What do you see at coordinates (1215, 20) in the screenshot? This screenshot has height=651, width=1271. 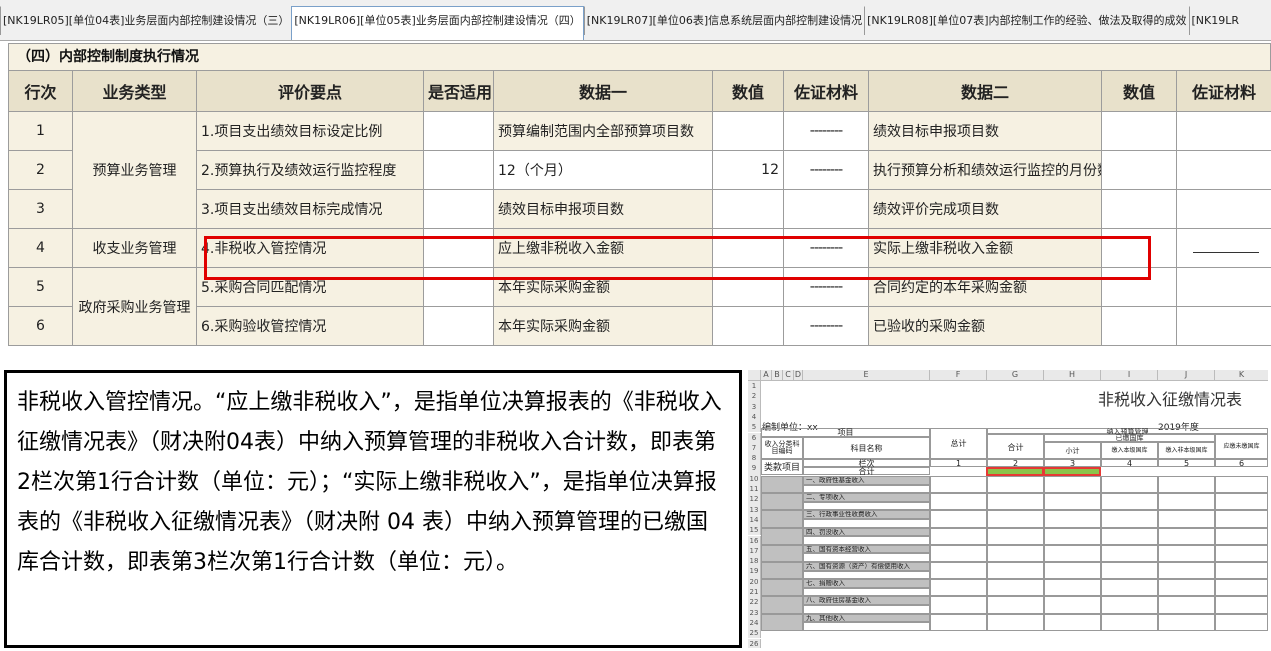 I see `tab-form-08: [NK19LR` at bounding box center [1215, 20].